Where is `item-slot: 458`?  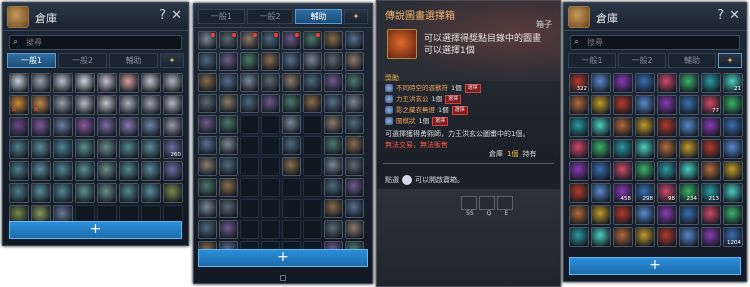
item-slot: 458 is located at coordinates (623, 193).